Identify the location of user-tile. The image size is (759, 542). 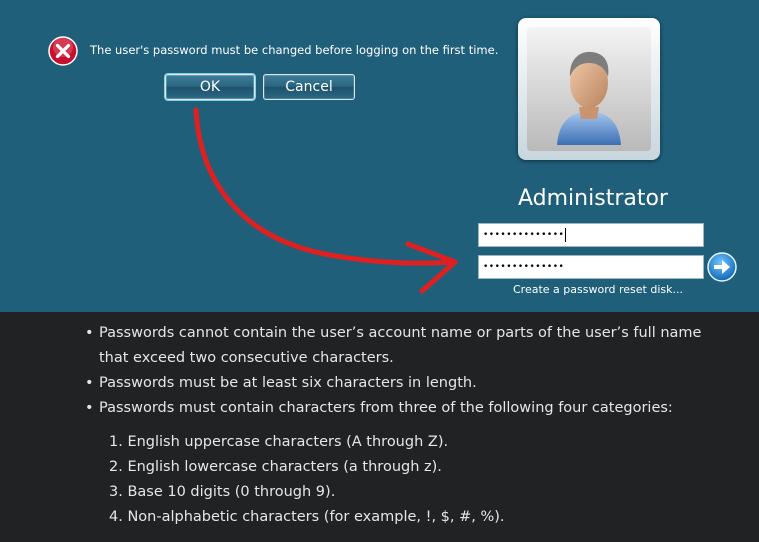
(589, 89).